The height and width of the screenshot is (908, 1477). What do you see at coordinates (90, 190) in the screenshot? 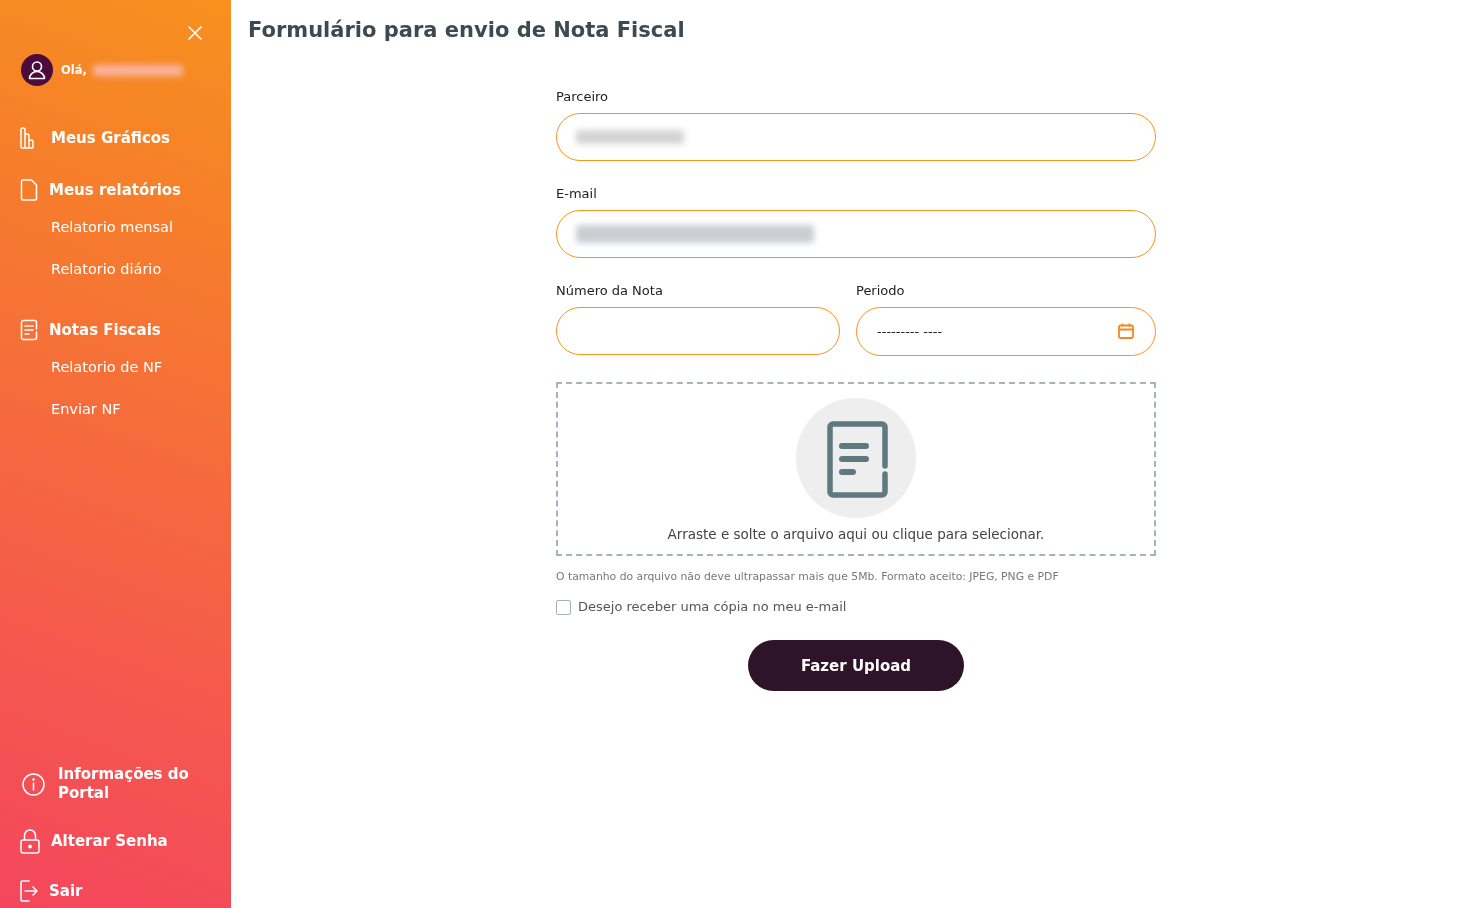
I see `nav-link: Meus relatórios` at bounding box center [90, 190].